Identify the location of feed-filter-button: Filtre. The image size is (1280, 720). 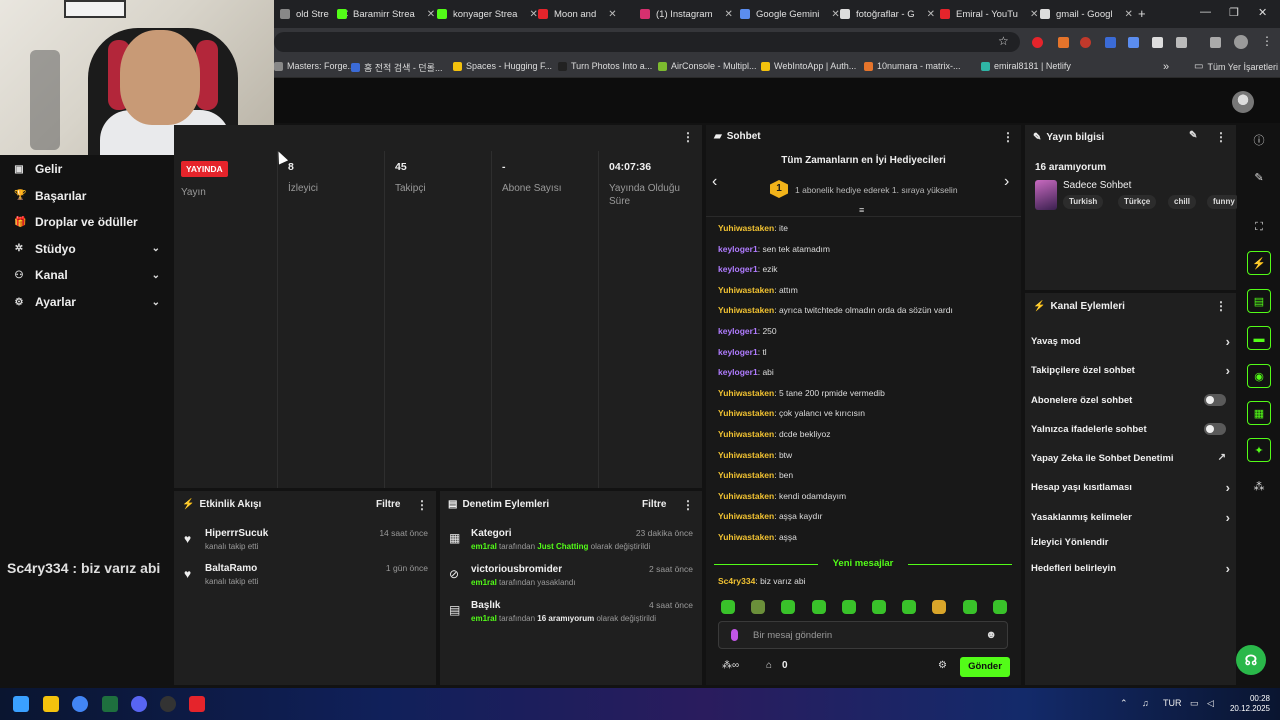
(388, 504).